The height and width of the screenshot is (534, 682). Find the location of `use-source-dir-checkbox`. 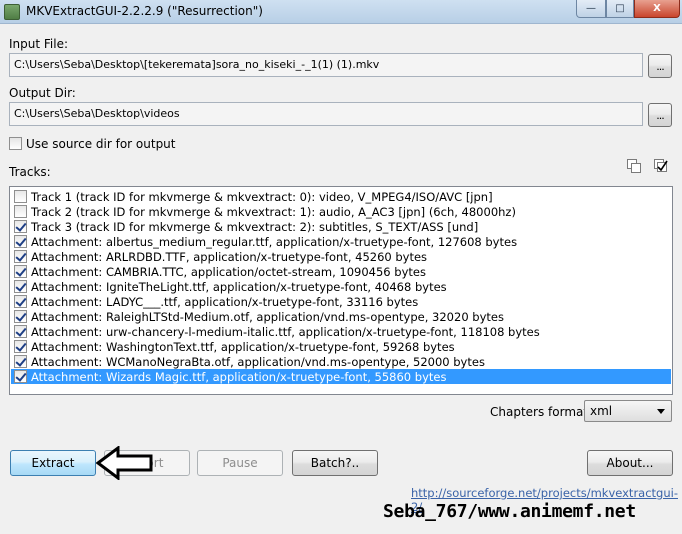

use-source-dir-checkbox is located at coordinates (15, 143).